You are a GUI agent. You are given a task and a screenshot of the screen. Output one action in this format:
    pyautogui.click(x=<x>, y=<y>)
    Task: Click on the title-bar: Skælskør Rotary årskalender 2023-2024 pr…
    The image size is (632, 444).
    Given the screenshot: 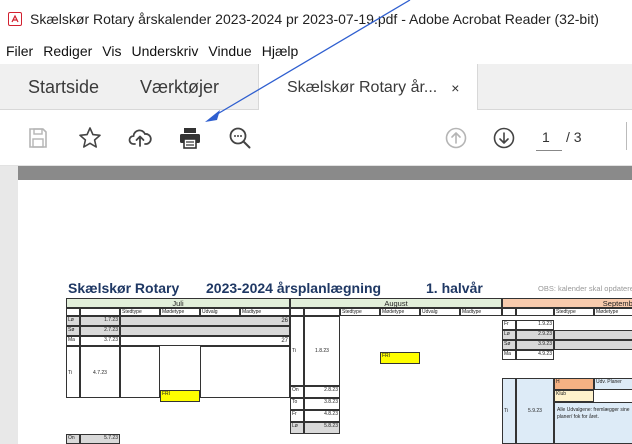 What is the action you would take?
    pyautogui.click(x=316, y=19)
    